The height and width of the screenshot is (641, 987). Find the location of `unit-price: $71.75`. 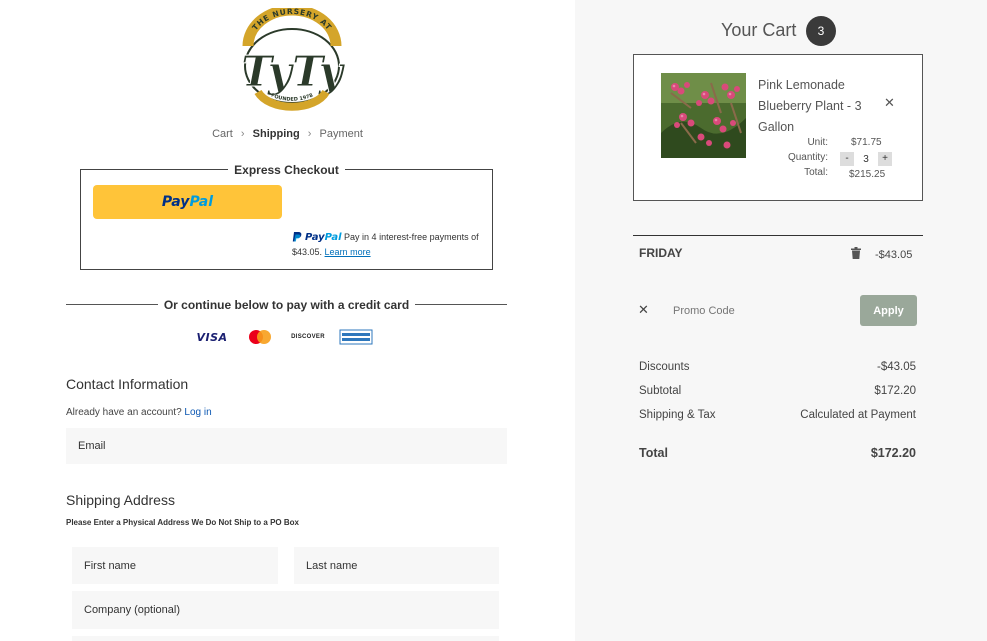

unit-price: $71.75 is located at coordinates (866, 142).